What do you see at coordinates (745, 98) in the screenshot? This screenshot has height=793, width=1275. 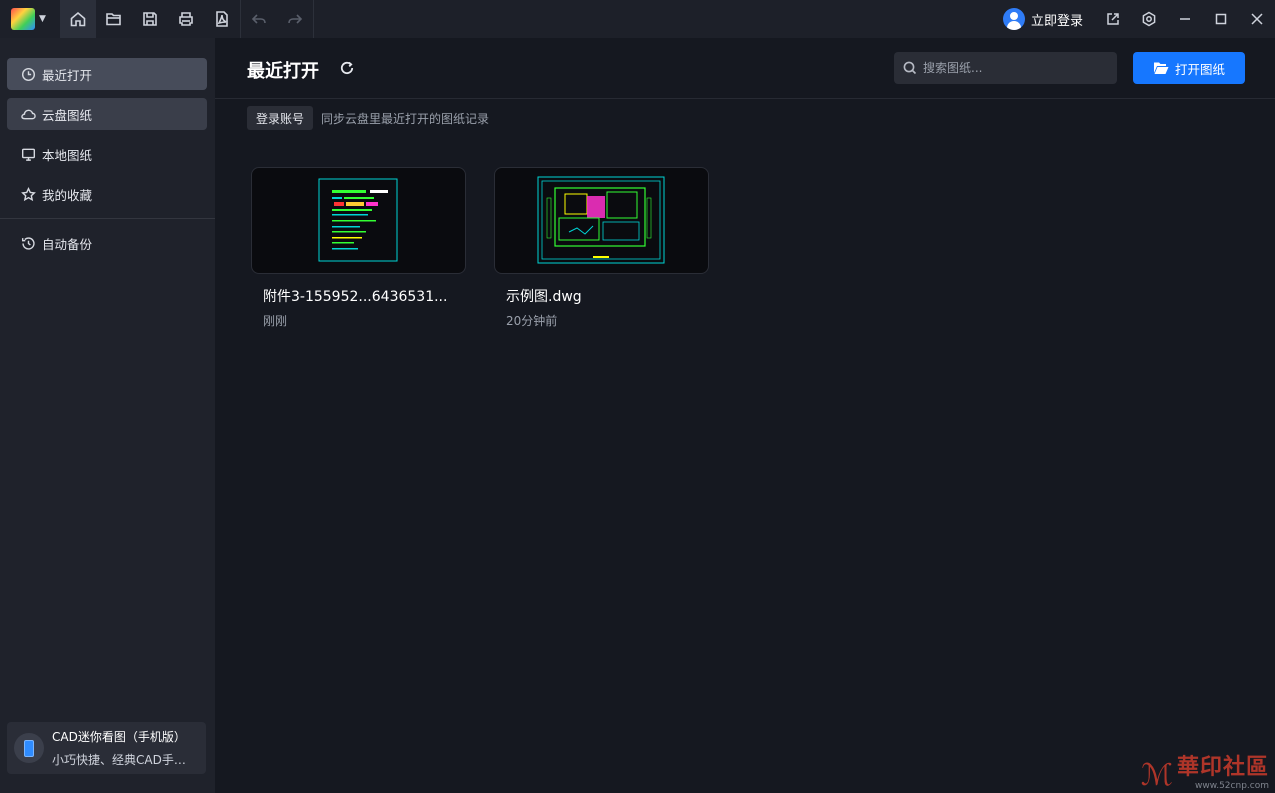 I see `header-divider` at bounding box center [745, 98].